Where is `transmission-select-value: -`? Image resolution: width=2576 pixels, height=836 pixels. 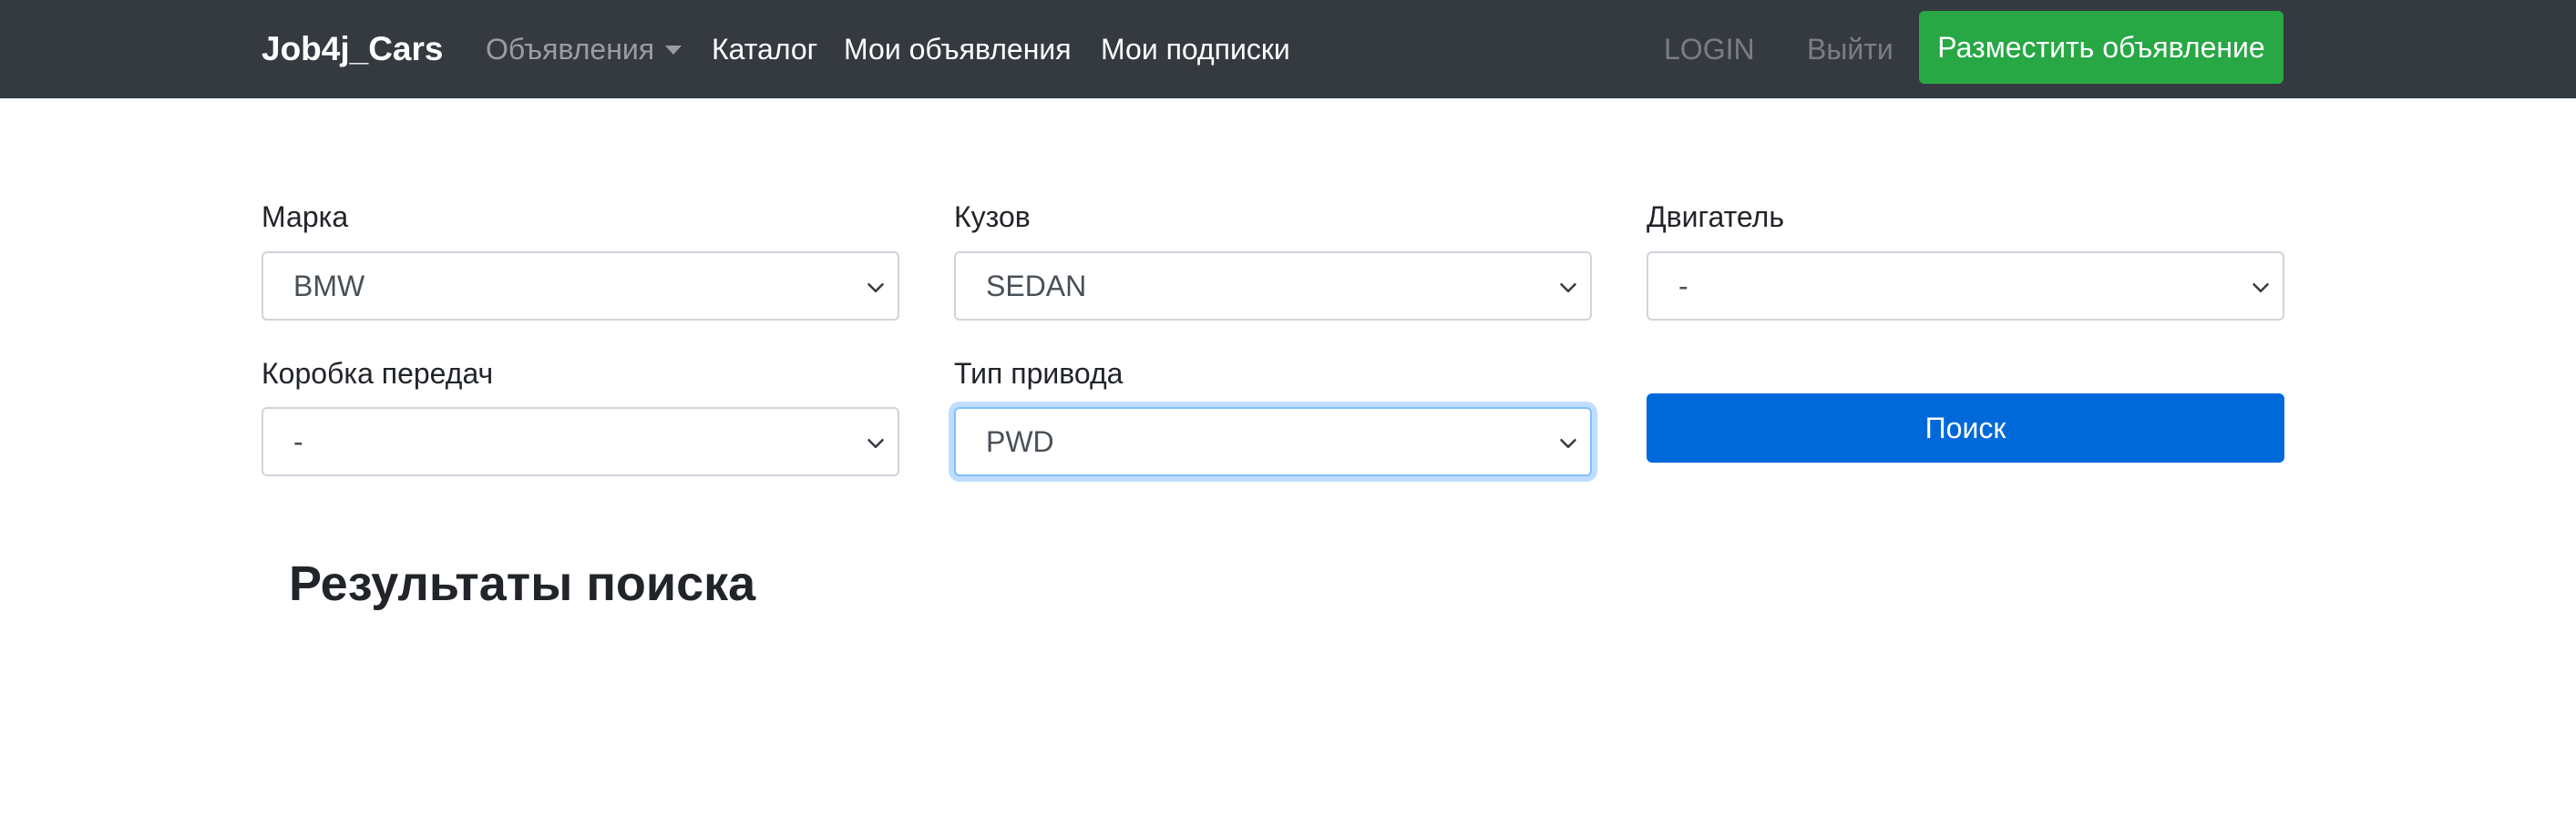
transmission-select-value: - is located at coordinates (298, 441).